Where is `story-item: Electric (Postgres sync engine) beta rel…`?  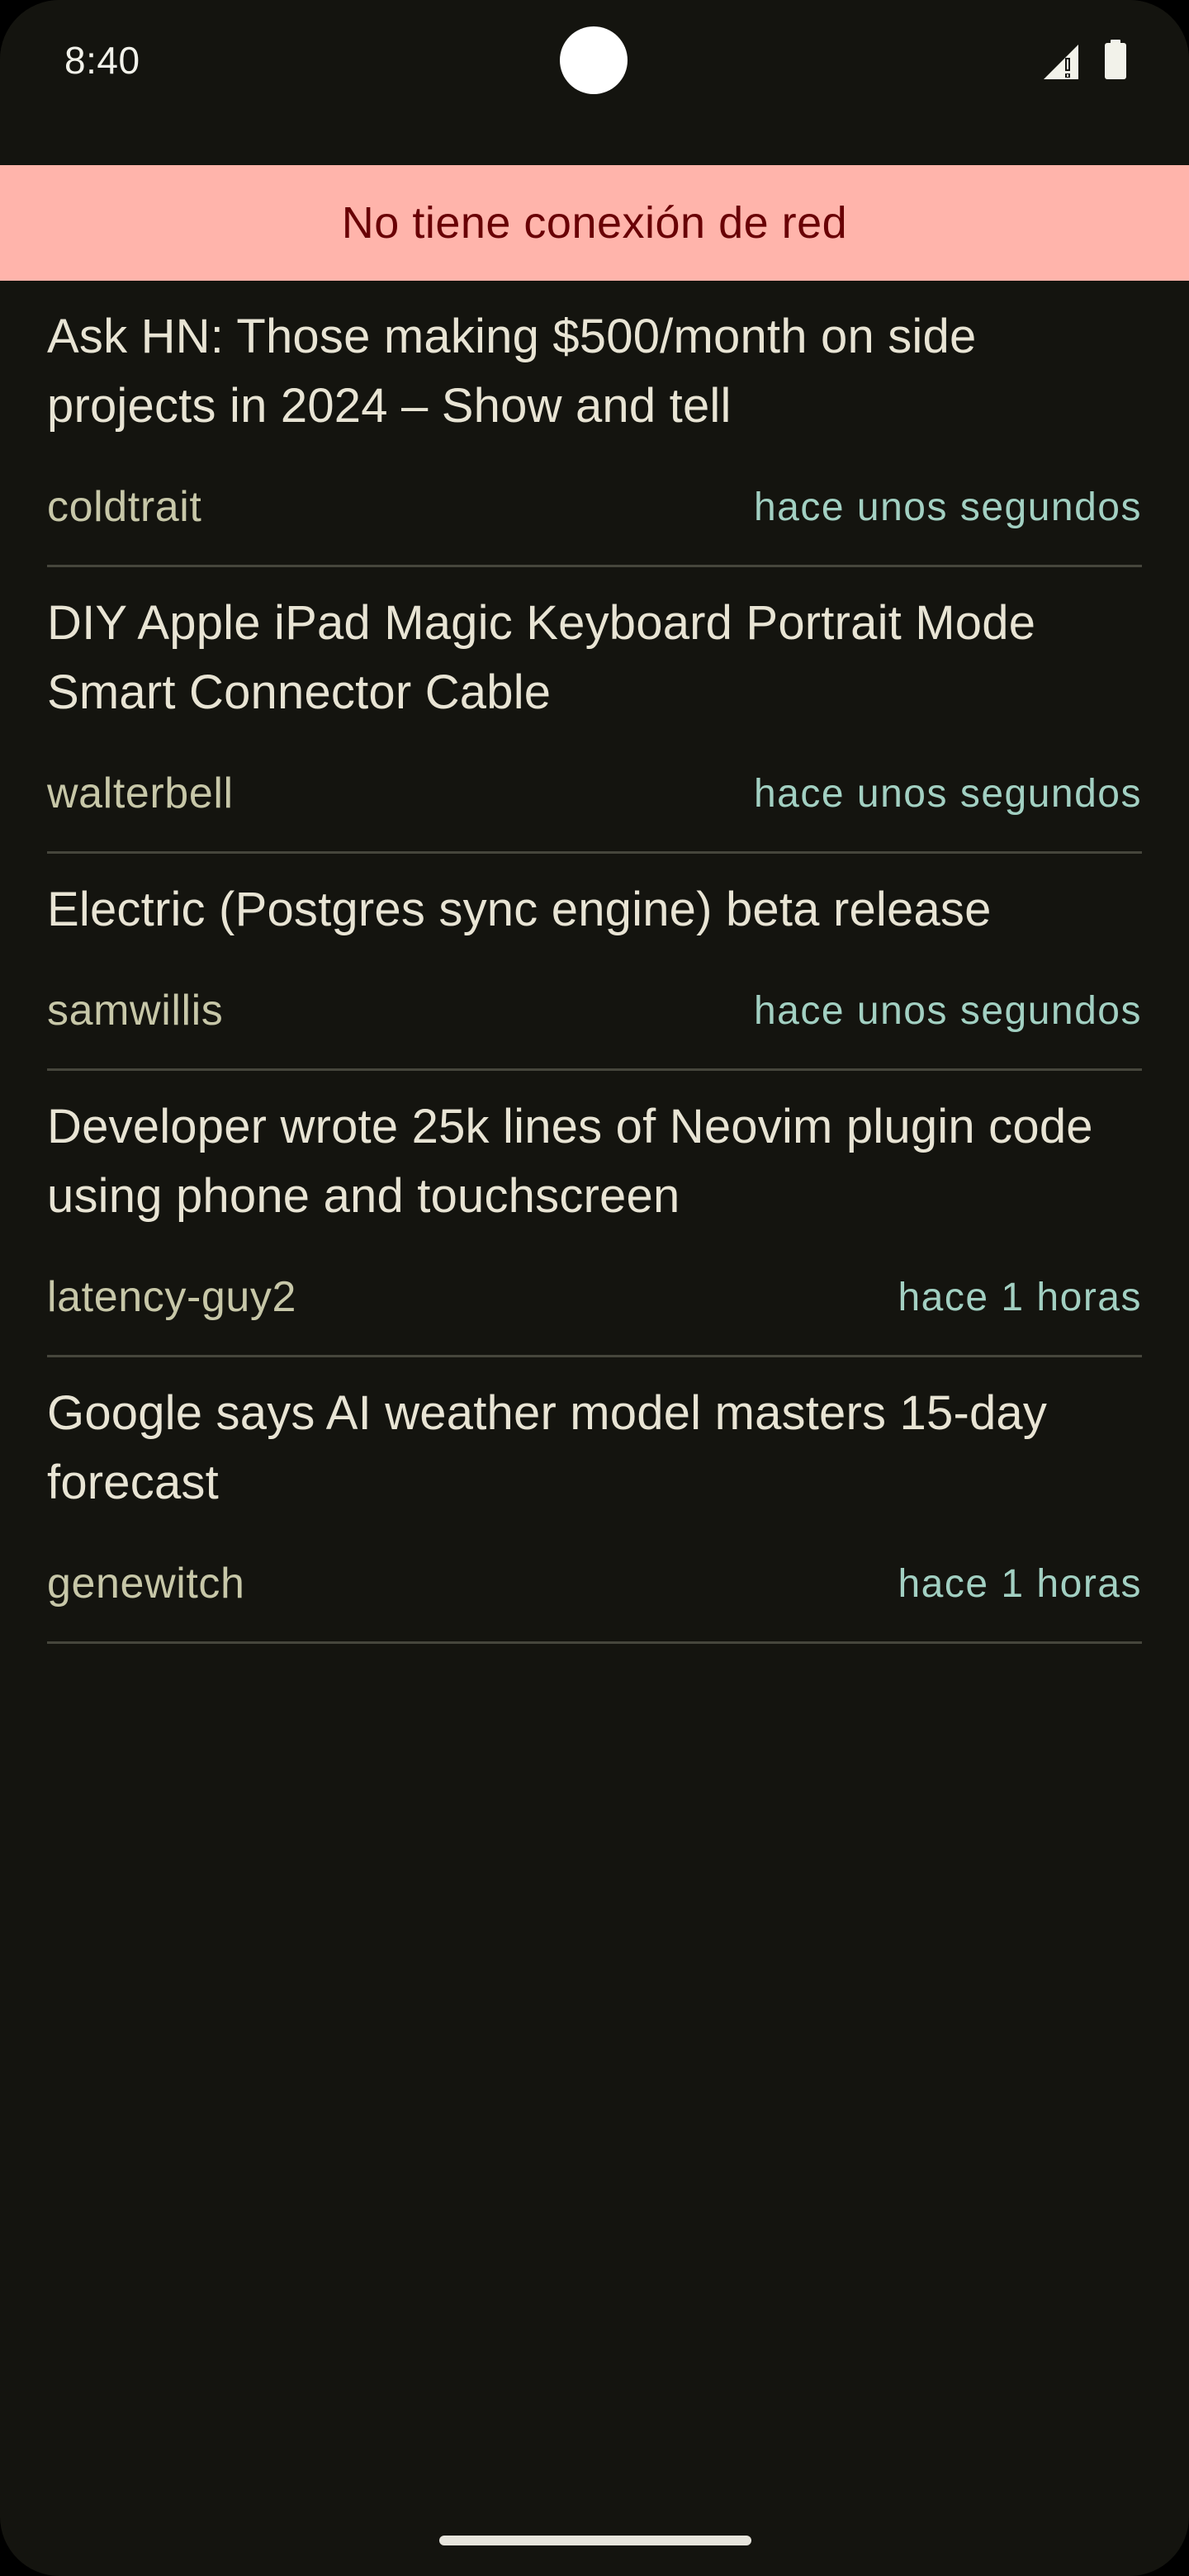
story-item: Electric (Postgres sync engine) beta rel… is located at coordinates (594, 962).